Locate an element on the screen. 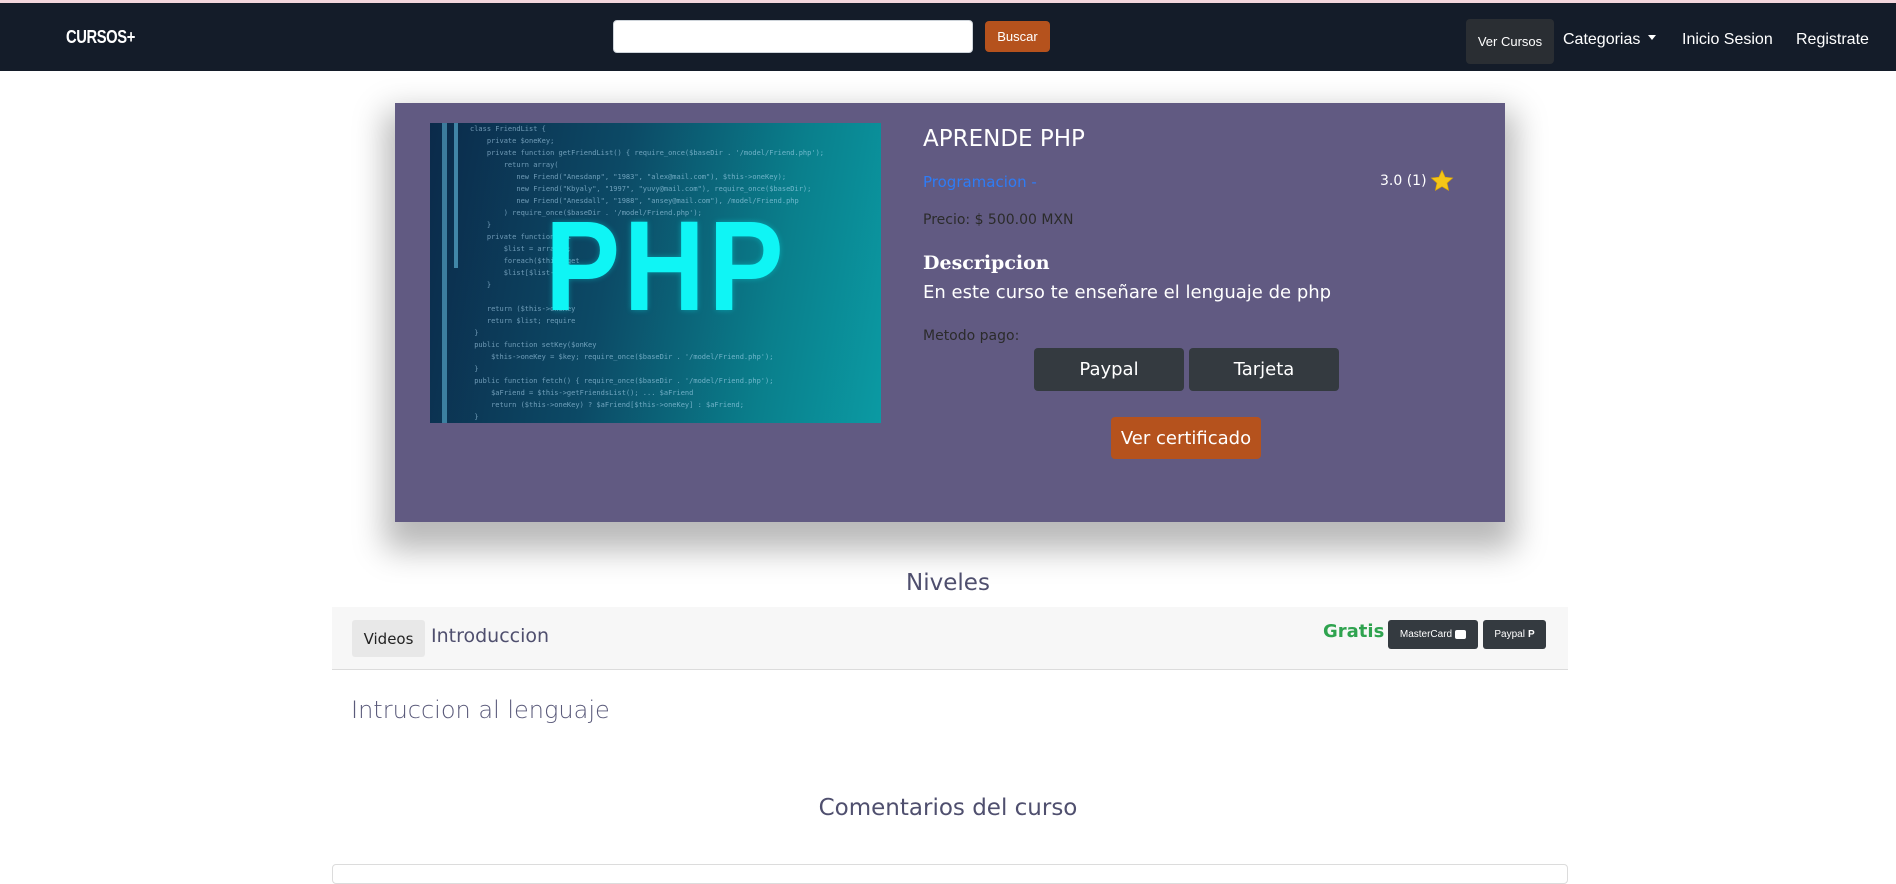 The width and height of the screenshot is (1896, 884). paypal-button: Paypal is located at coordinates (1109, 369).